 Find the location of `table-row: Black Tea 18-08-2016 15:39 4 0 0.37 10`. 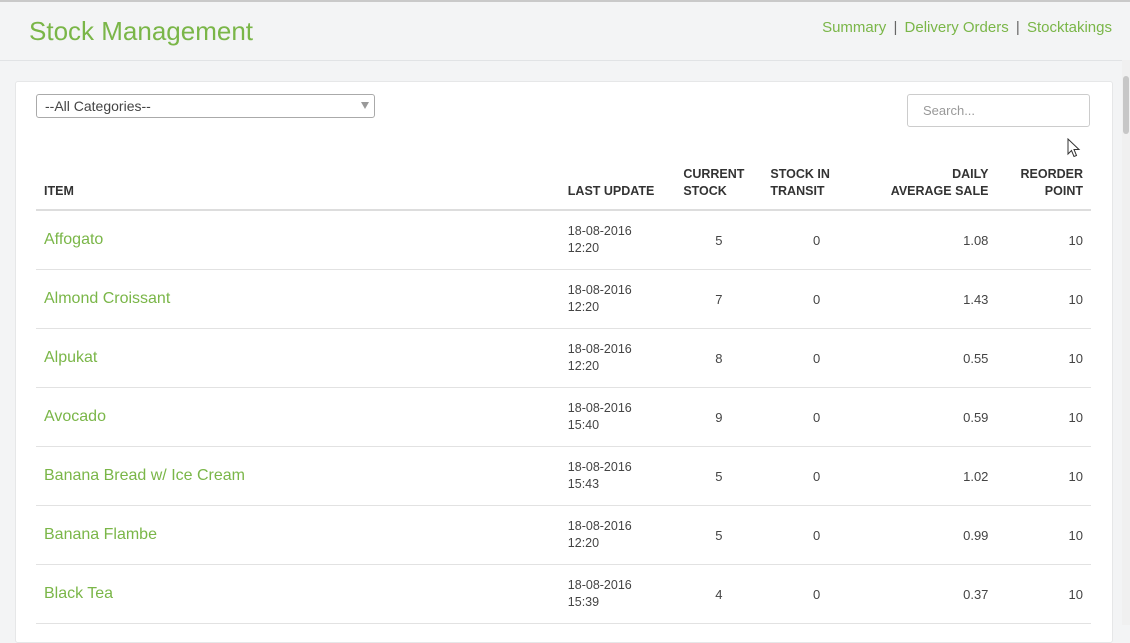

table-row: Black Tea 18-08-2016 15:39 4 0 0.37 10 is located at coordinates (563, 594).